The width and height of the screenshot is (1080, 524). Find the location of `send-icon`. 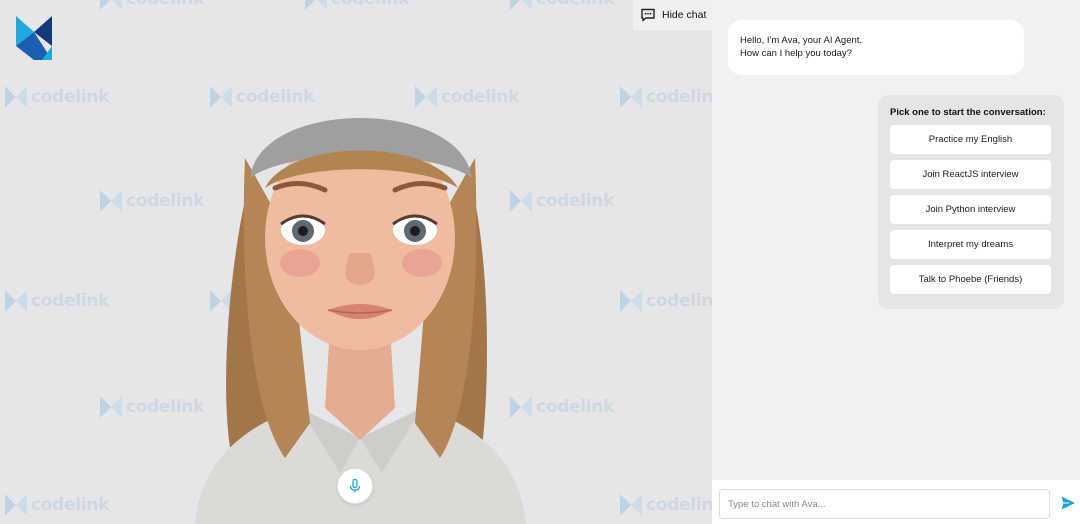

send-icon is located at coordinates (1068, 503).